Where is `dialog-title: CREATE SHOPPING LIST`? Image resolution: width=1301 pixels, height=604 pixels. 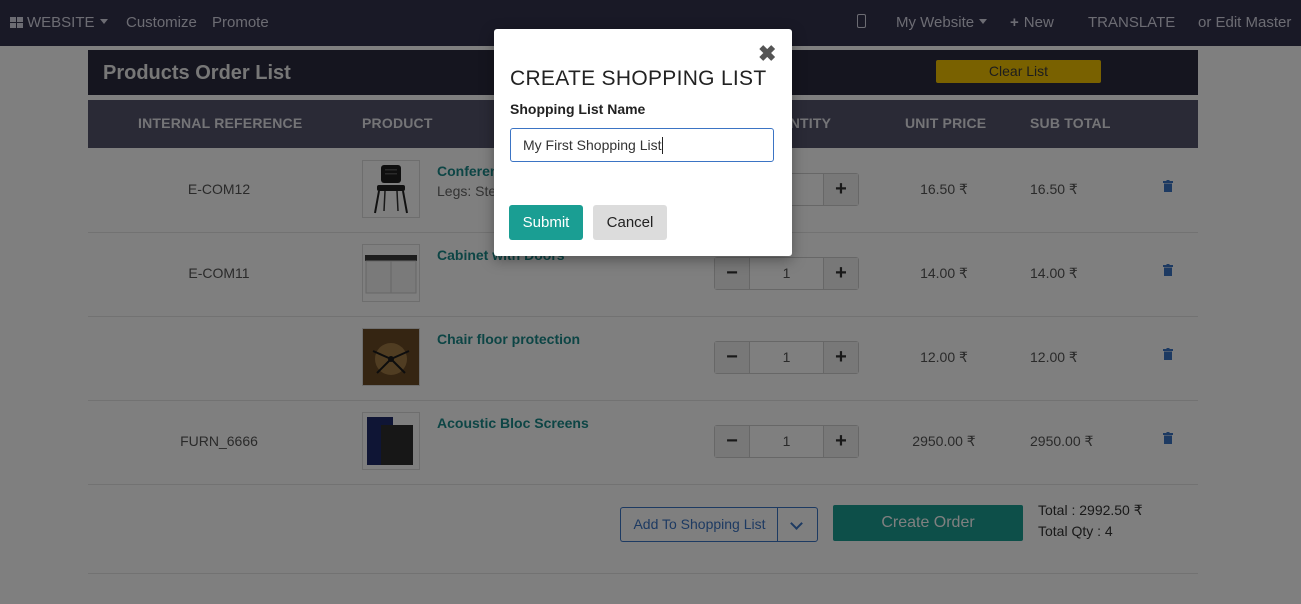 dialog-title: CREATE SHOPPING LIST is located at coordinates (638, 78).